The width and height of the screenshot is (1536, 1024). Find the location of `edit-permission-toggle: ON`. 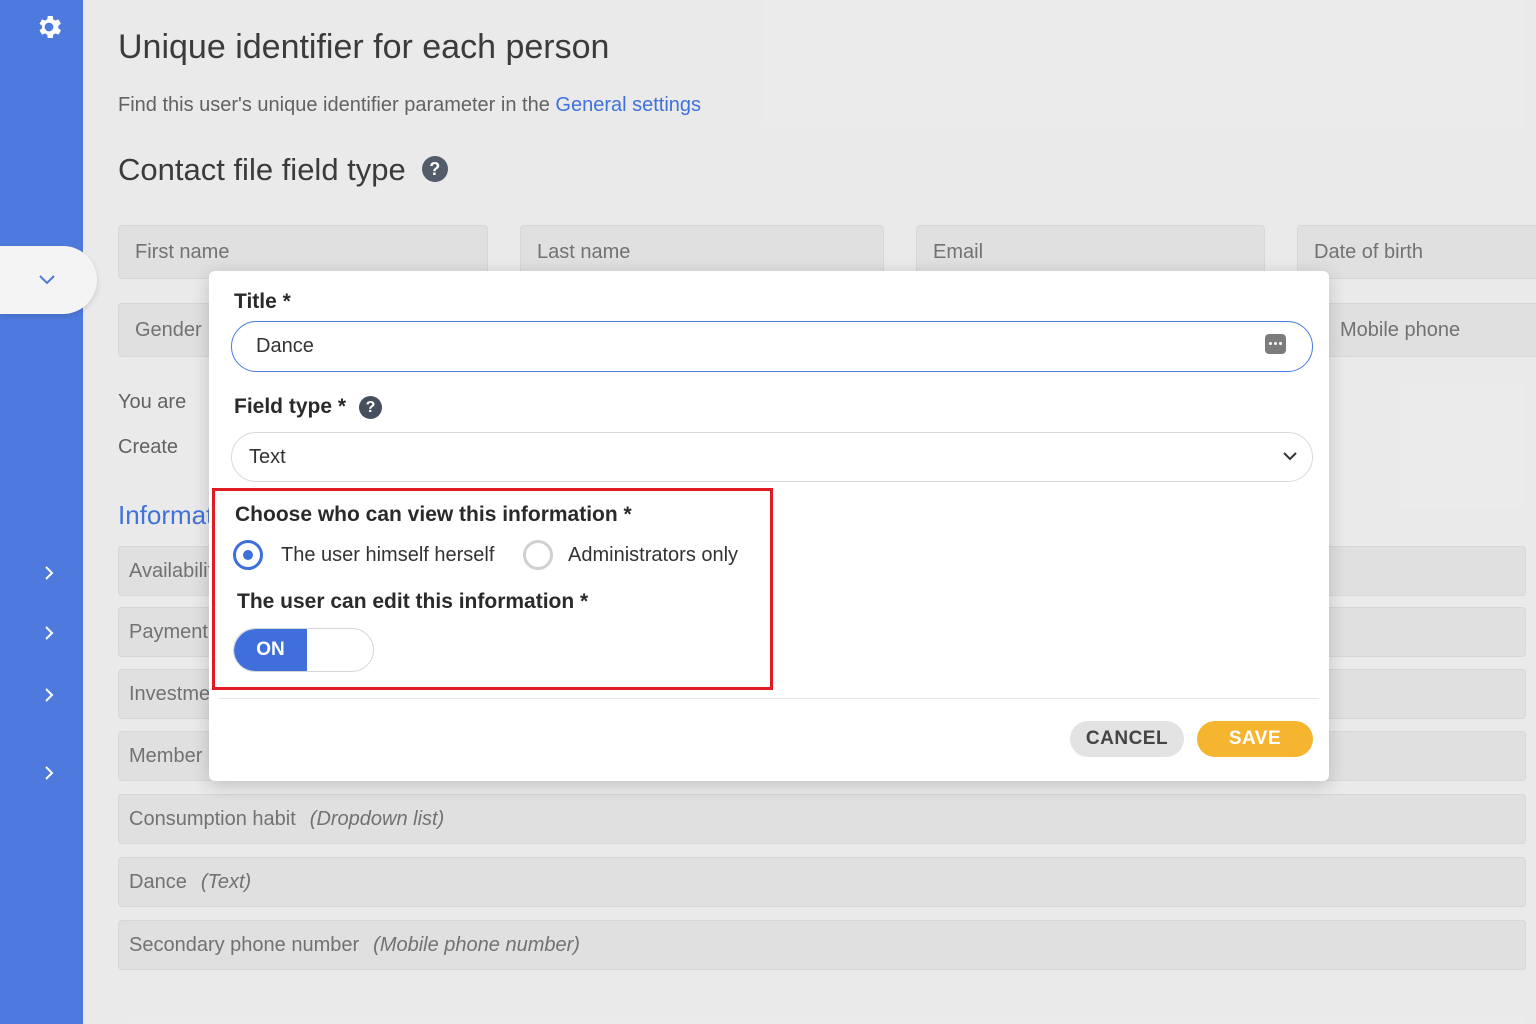

edit-permission-toggle: ON is located at coordinates (303, 650).